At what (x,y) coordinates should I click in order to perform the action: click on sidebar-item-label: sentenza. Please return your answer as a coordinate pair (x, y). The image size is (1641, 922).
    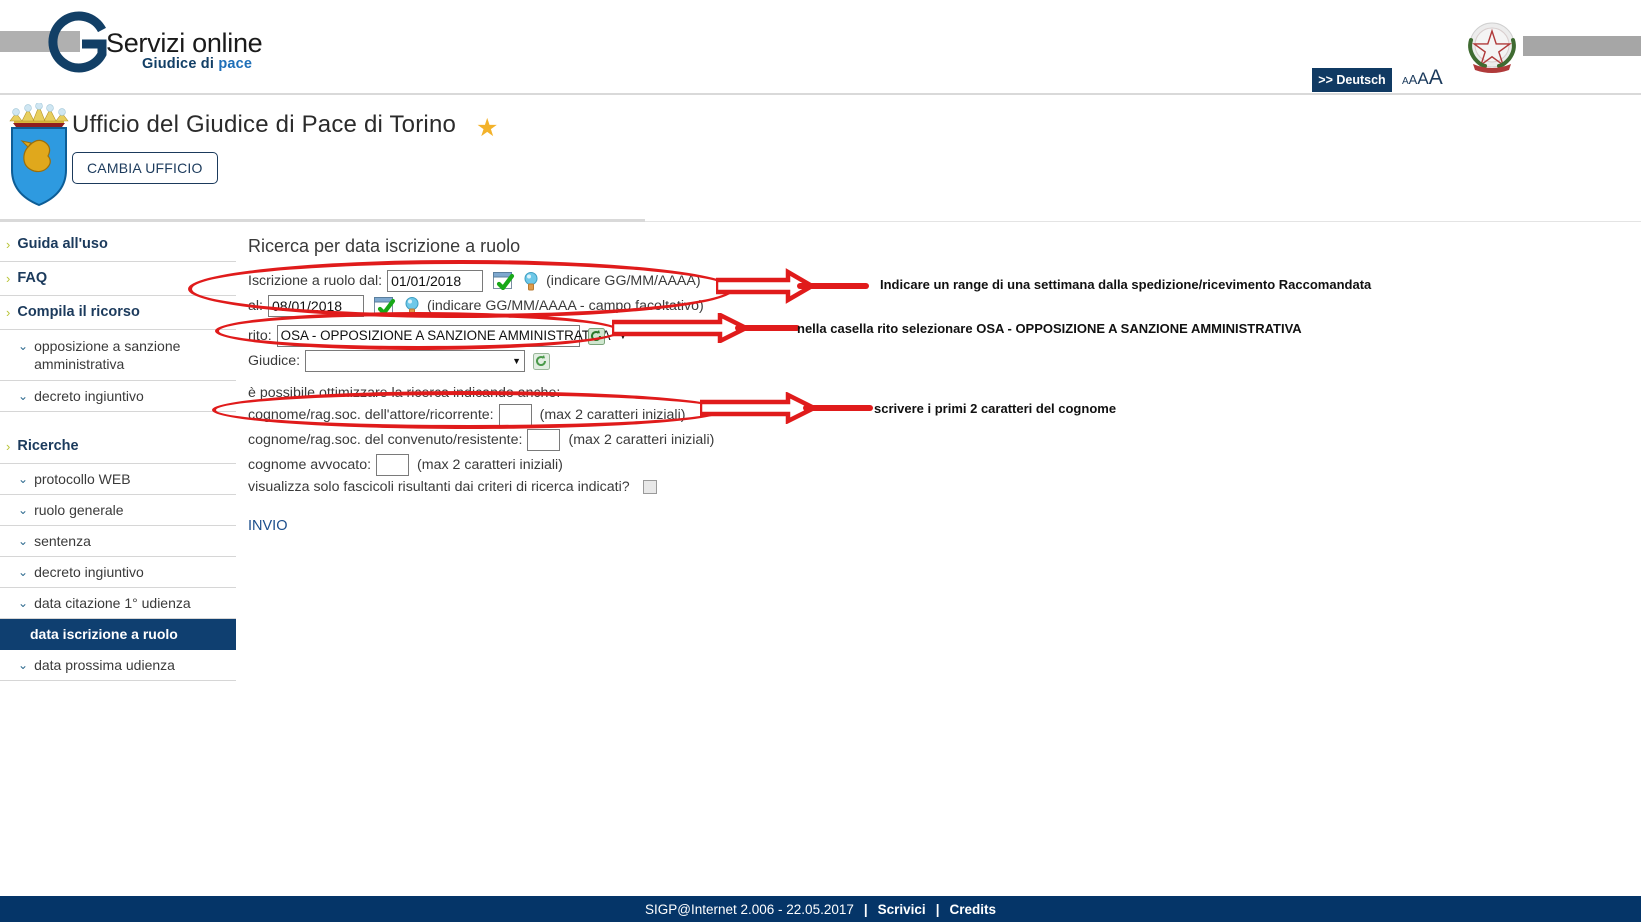
    Looking at the image, I should click on (62, 541).